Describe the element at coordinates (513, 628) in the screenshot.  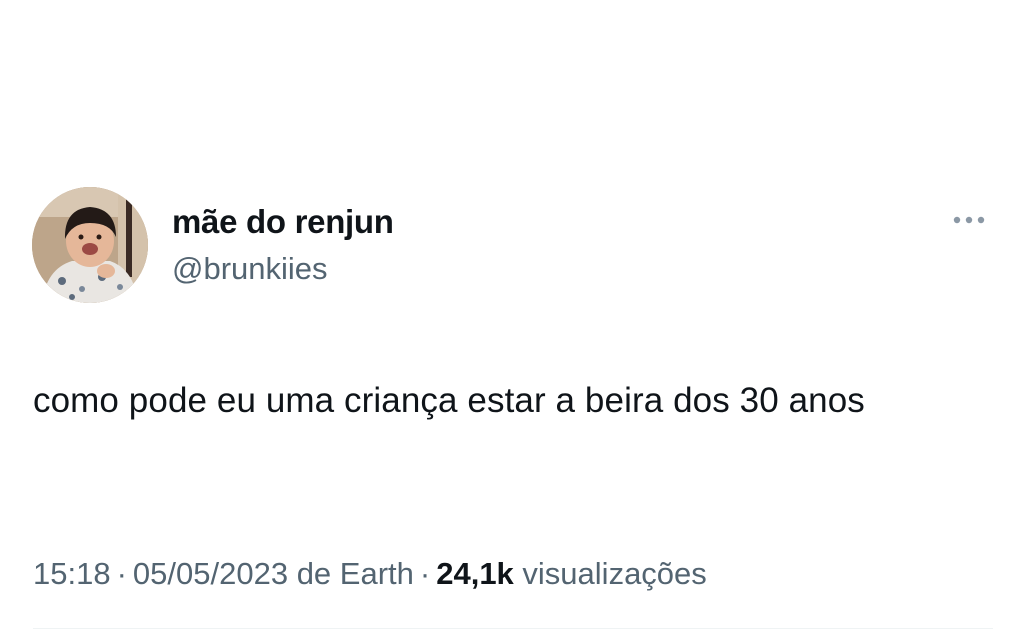
I see `divider` at that location.